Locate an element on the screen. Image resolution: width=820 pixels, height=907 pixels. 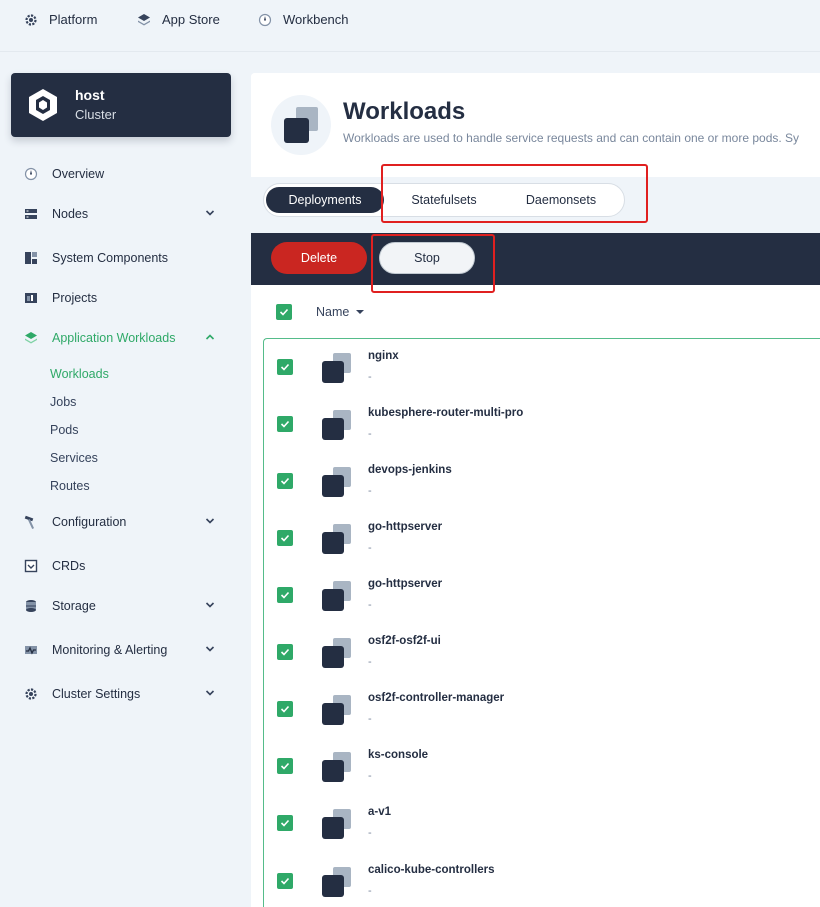
nav-workbench-label: Workbench is located at coordinates (316, 19).